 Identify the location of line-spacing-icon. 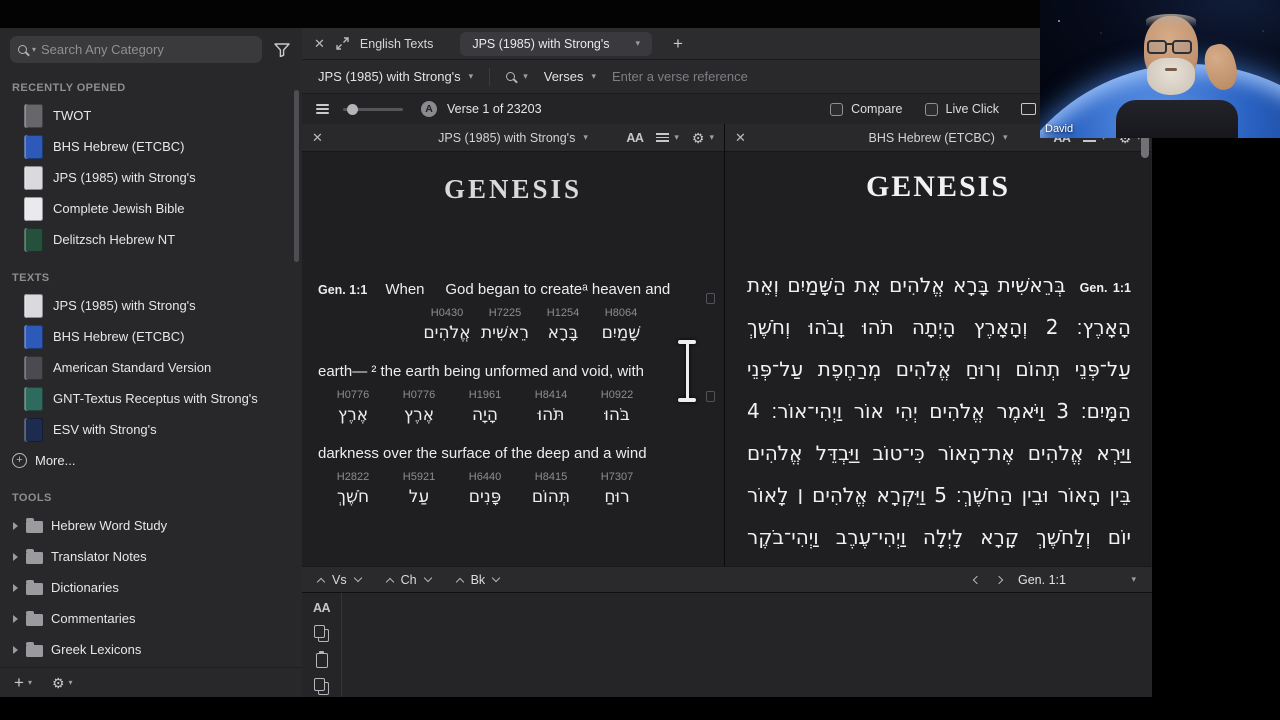
(663, 137).